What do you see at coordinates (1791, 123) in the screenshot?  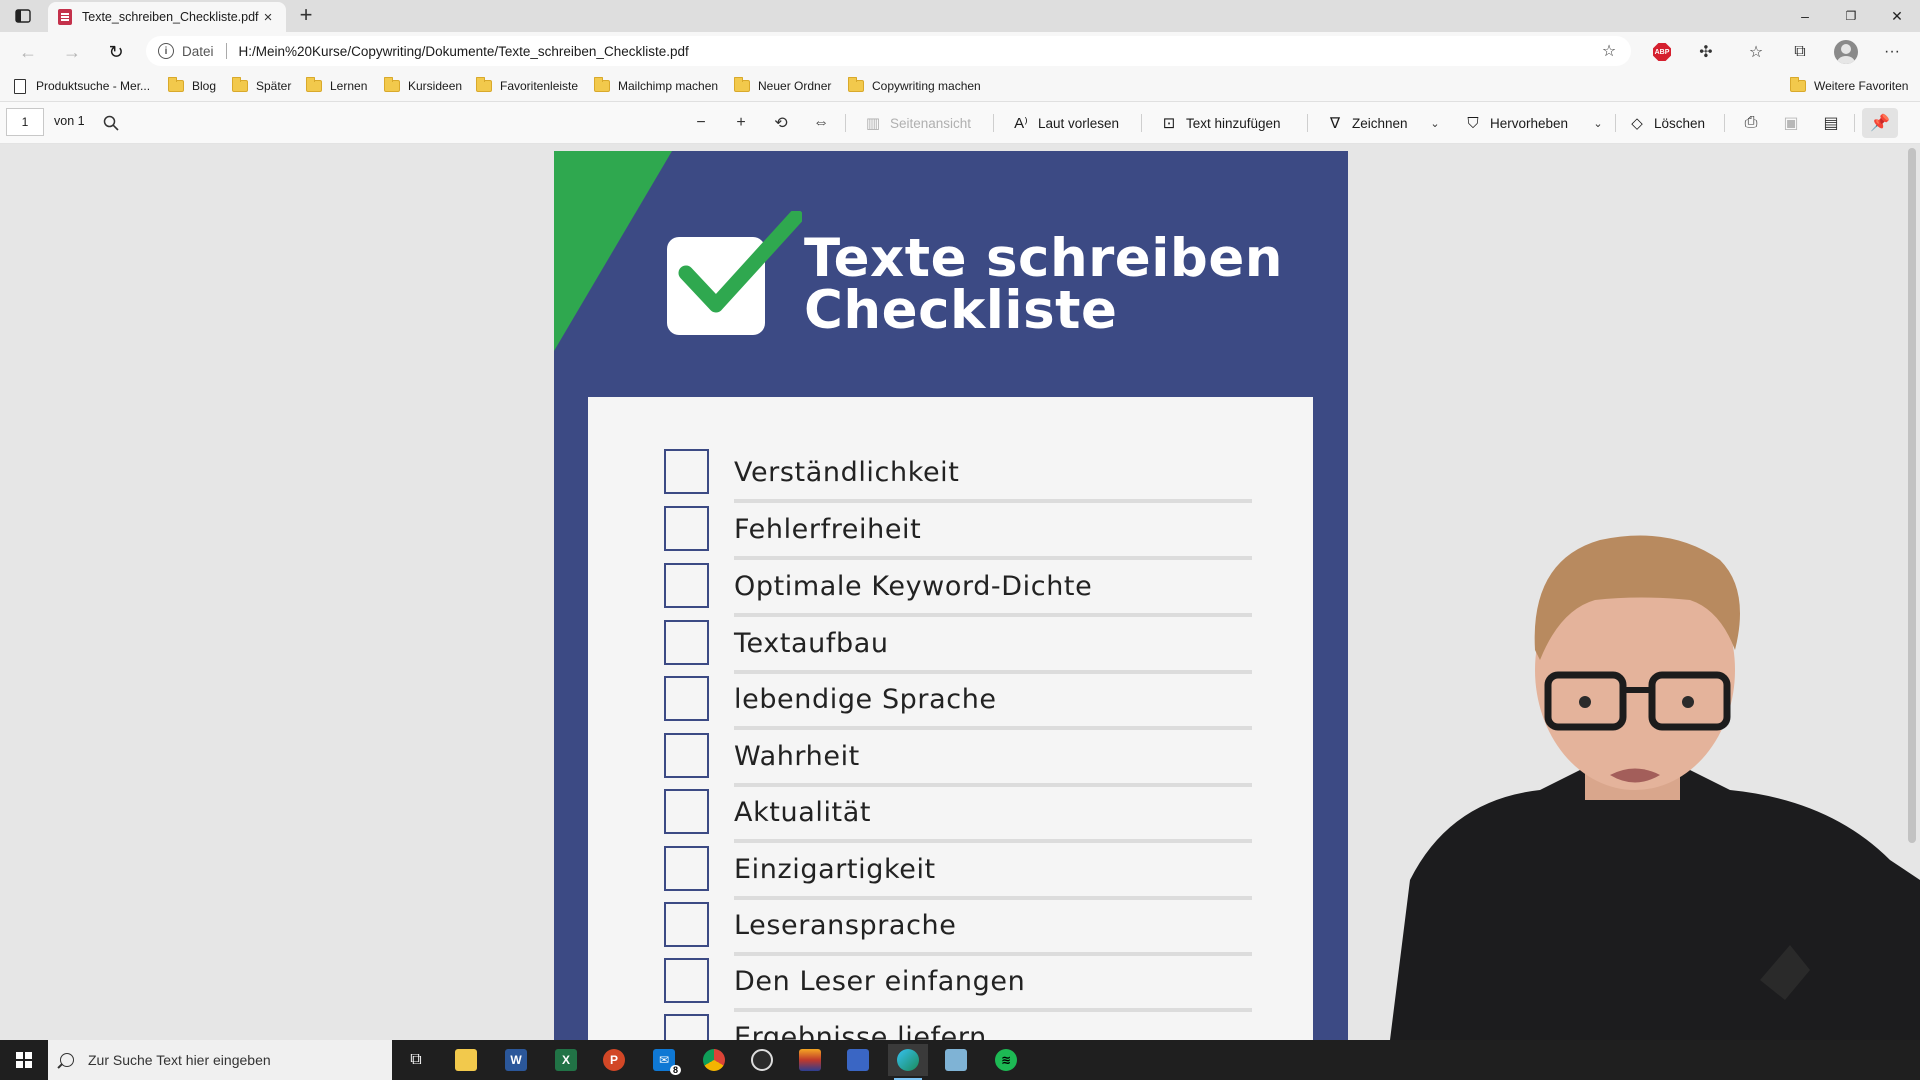 I see `save-button: ▣` at bounding box center [1791, 123].